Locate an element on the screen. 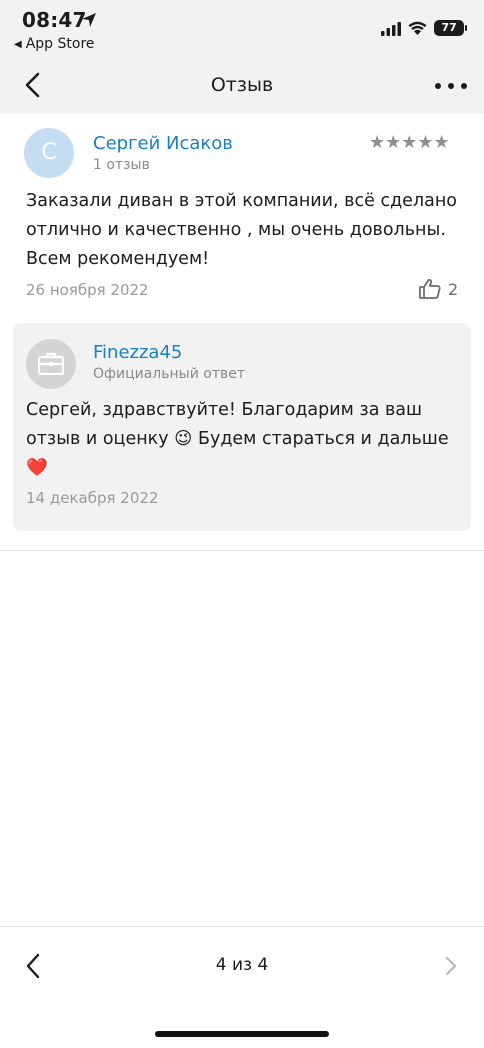 The image size is (484, 1048). thumbs-up-icon is located at coordinates (430, 288).